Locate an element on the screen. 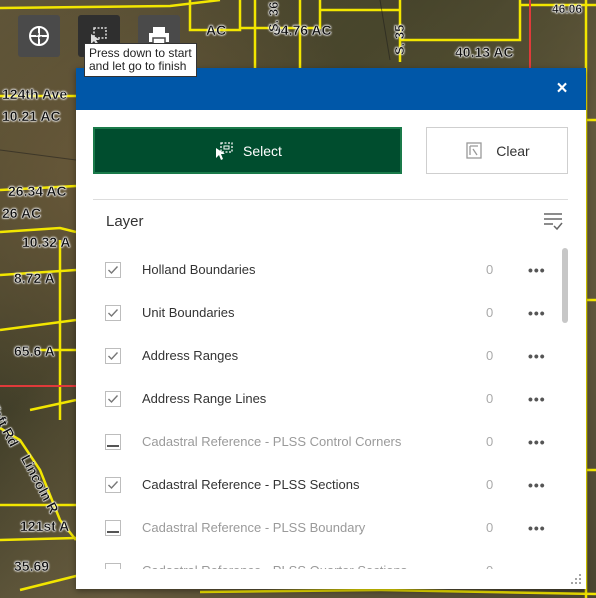 Image resolution: width=596 pixels, height=598 pixels. map-label-acreage: 26 AC is located at coordinates (22, 213).